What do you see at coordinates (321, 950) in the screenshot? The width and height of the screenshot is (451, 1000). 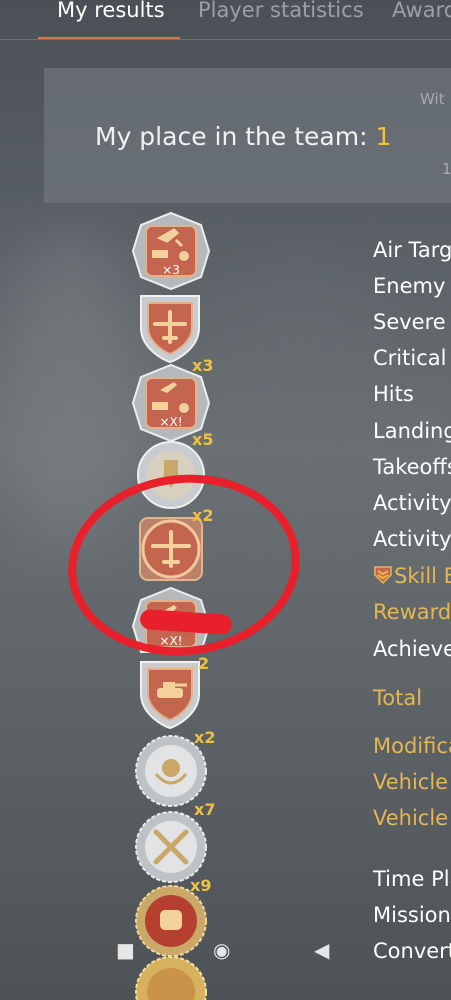 I see `back-button: ◀` at bounding box center [321, 950].